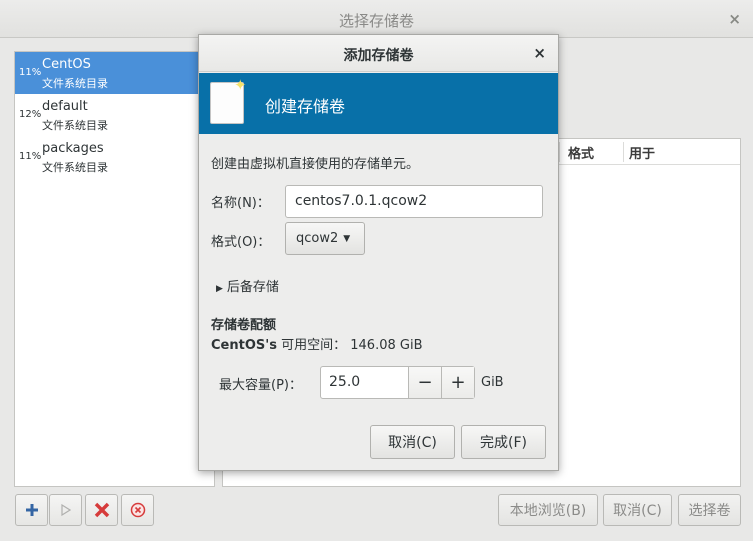 The image size is (753, 541). I want to click on column-header-used-by: 用于, so click(642, 152).